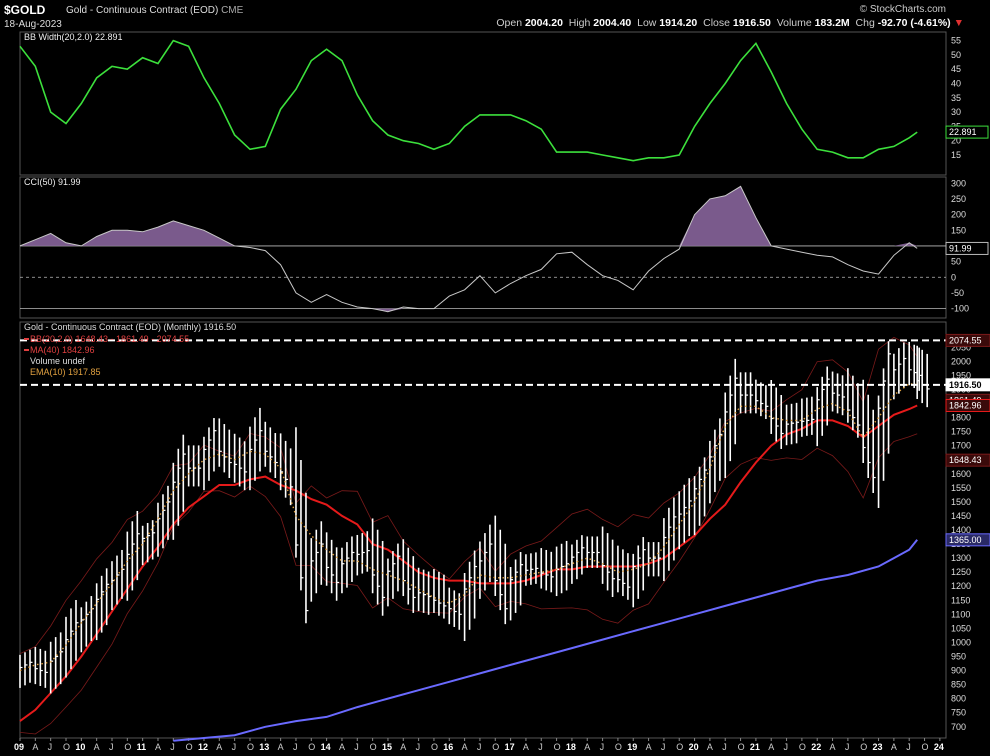 The height and width of the screenshot is (756, 990). Describe the element at coordinates (961, 474) in the screenshot. I see `price-y-tick: 1600` at that location.